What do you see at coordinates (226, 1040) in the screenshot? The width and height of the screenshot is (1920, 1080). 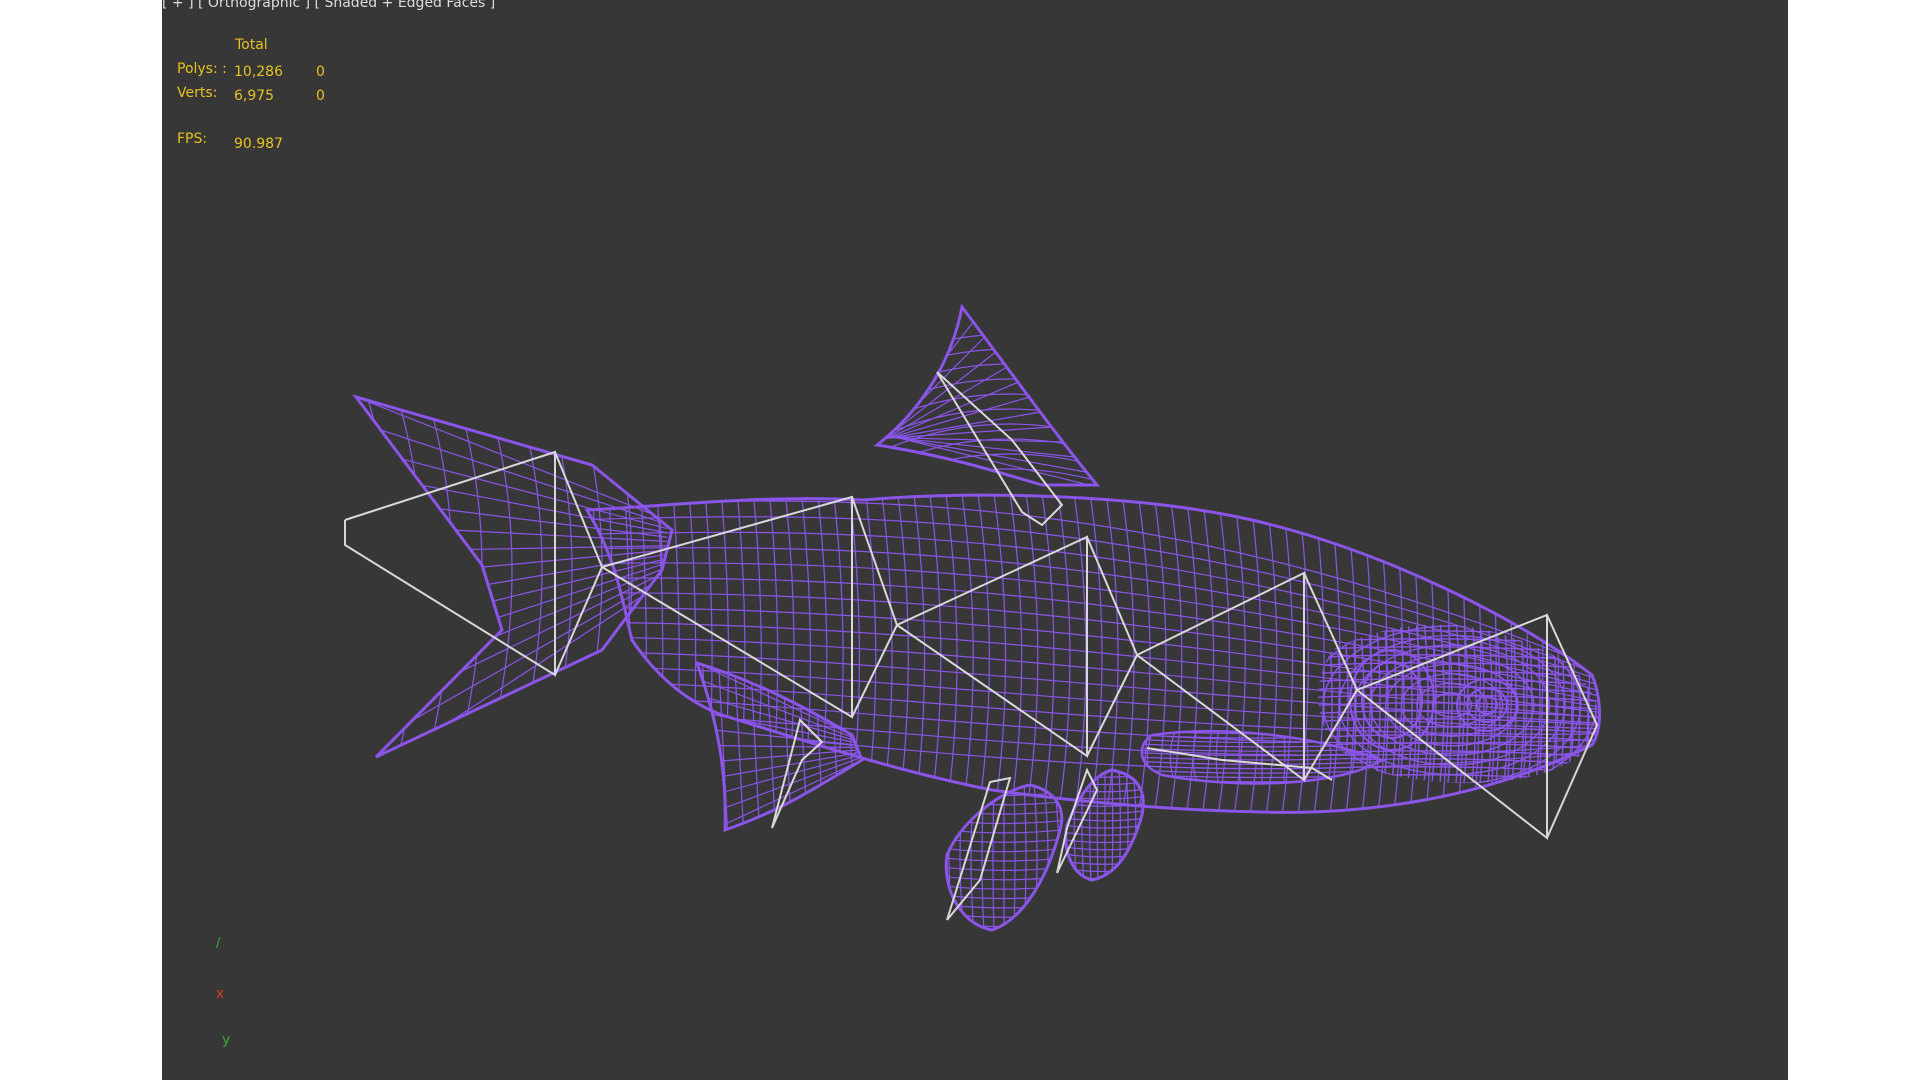 I see `axis-y-icon: y` at bounding box center [226, 1040].